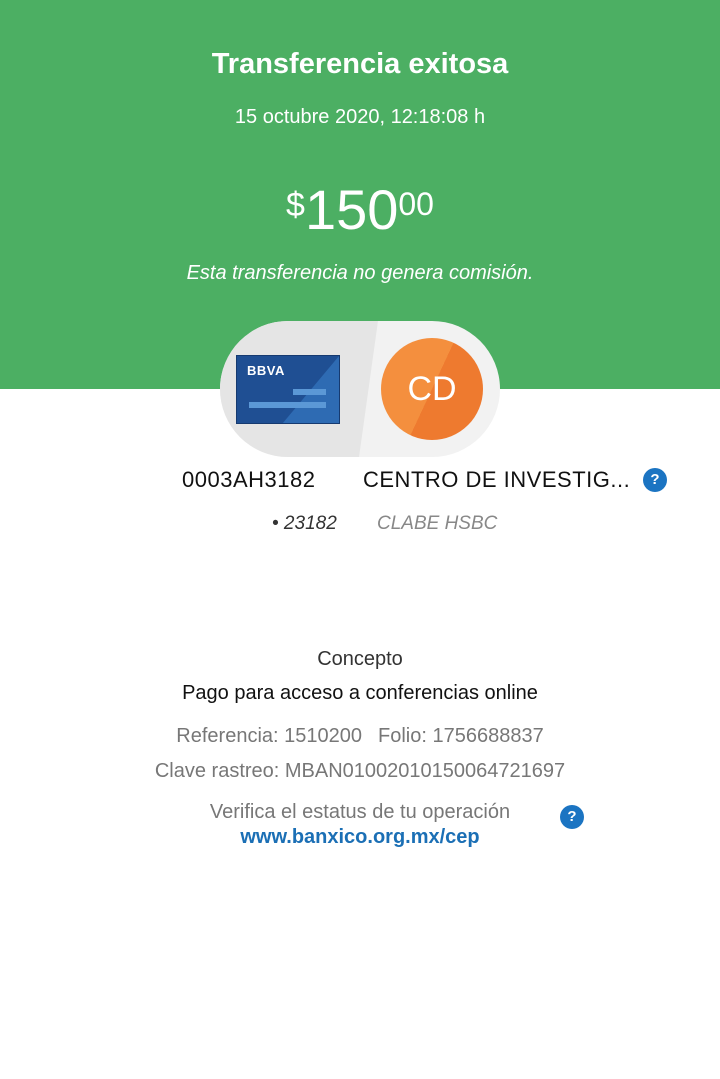  Describe the element at coordinates (249, 479) in the screenshot. I see `origin-account: 0003AH3182` at that location.